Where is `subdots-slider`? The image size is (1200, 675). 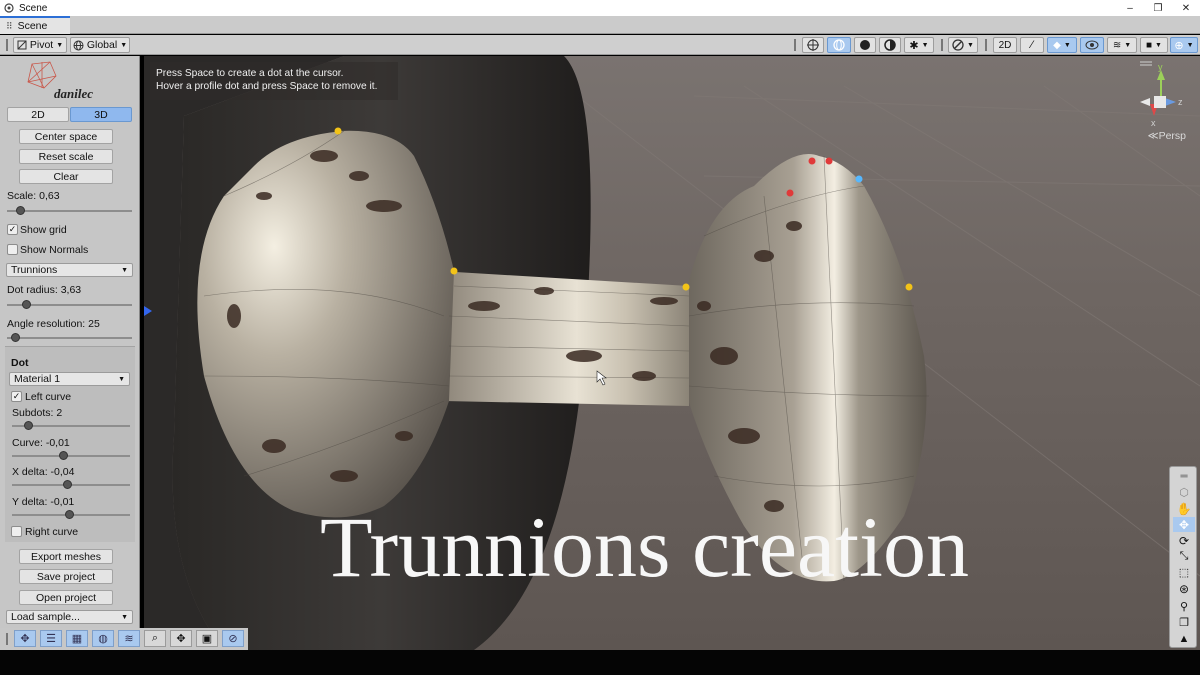 subdots-slider is located at coordinates (71, 426).